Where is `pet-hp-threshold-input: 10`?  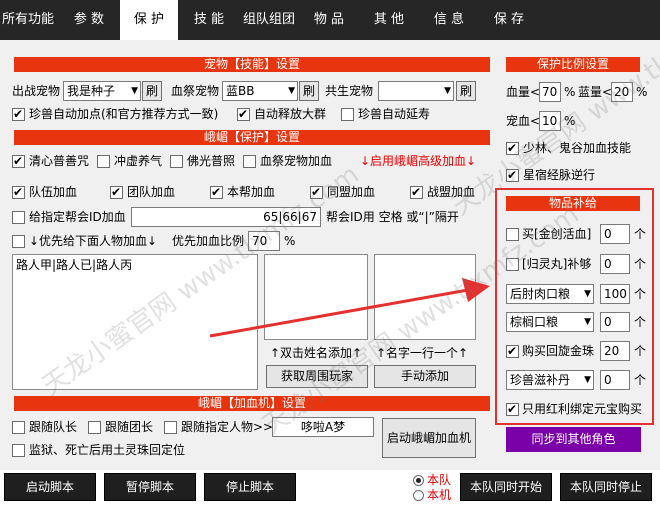
pet-hp-threshold-input: 10 is located at coordinates (550, 121).